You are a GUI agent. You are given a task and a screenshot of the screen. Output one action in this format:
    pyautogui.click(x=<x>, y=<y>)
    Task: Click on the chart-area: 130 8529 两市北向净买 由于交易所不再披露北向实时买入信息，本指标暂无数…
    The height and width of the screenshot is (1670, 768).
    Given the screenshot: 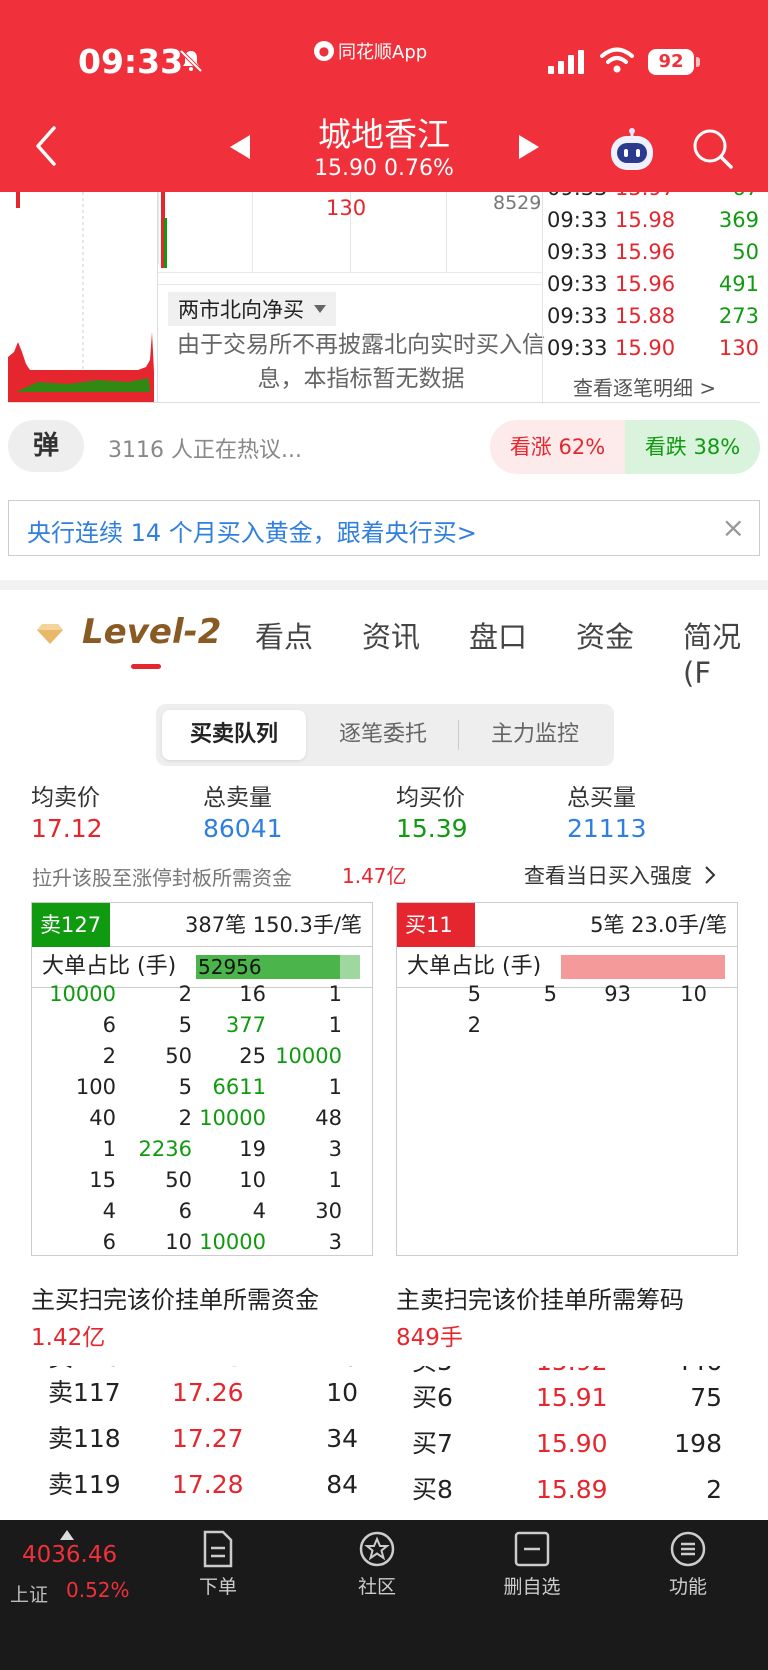 What is the action you would take?
    pyautogui.click(x=384, y=298)
    